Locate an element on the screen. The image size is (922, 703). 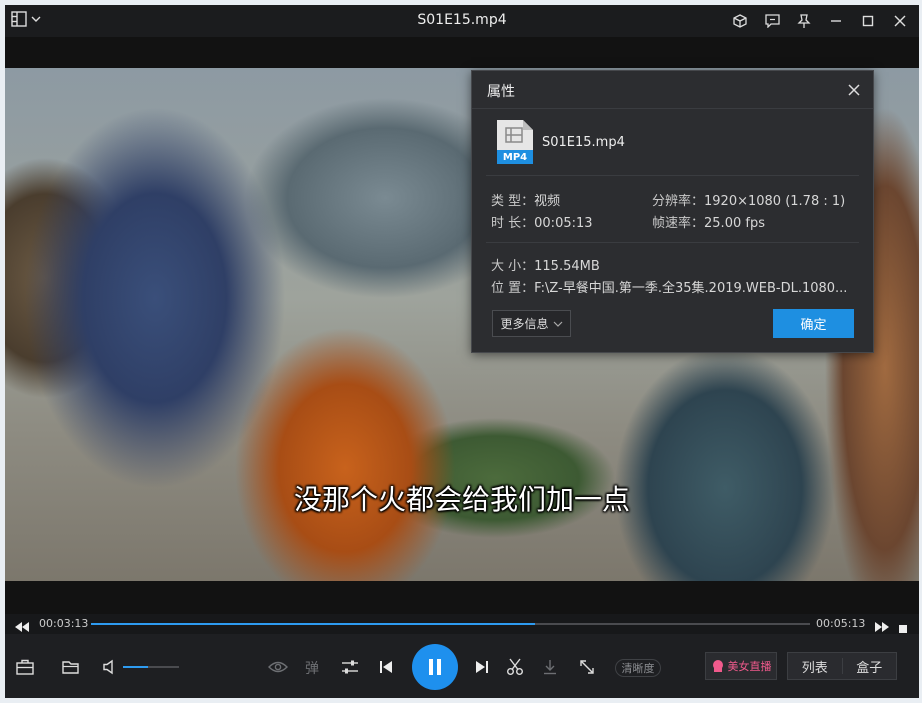
progress-bar is located at coordinates (450, 624).